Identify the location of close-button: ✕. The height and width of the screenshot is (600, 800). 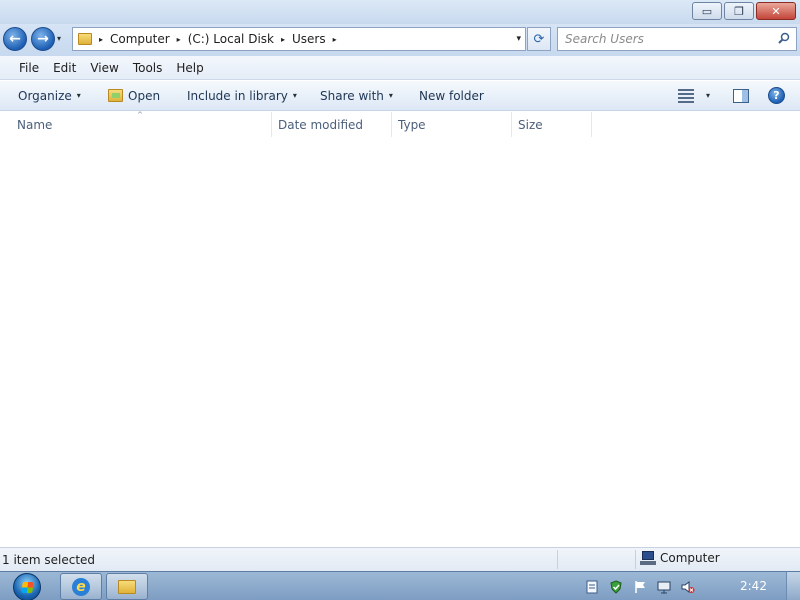
(776, 11).